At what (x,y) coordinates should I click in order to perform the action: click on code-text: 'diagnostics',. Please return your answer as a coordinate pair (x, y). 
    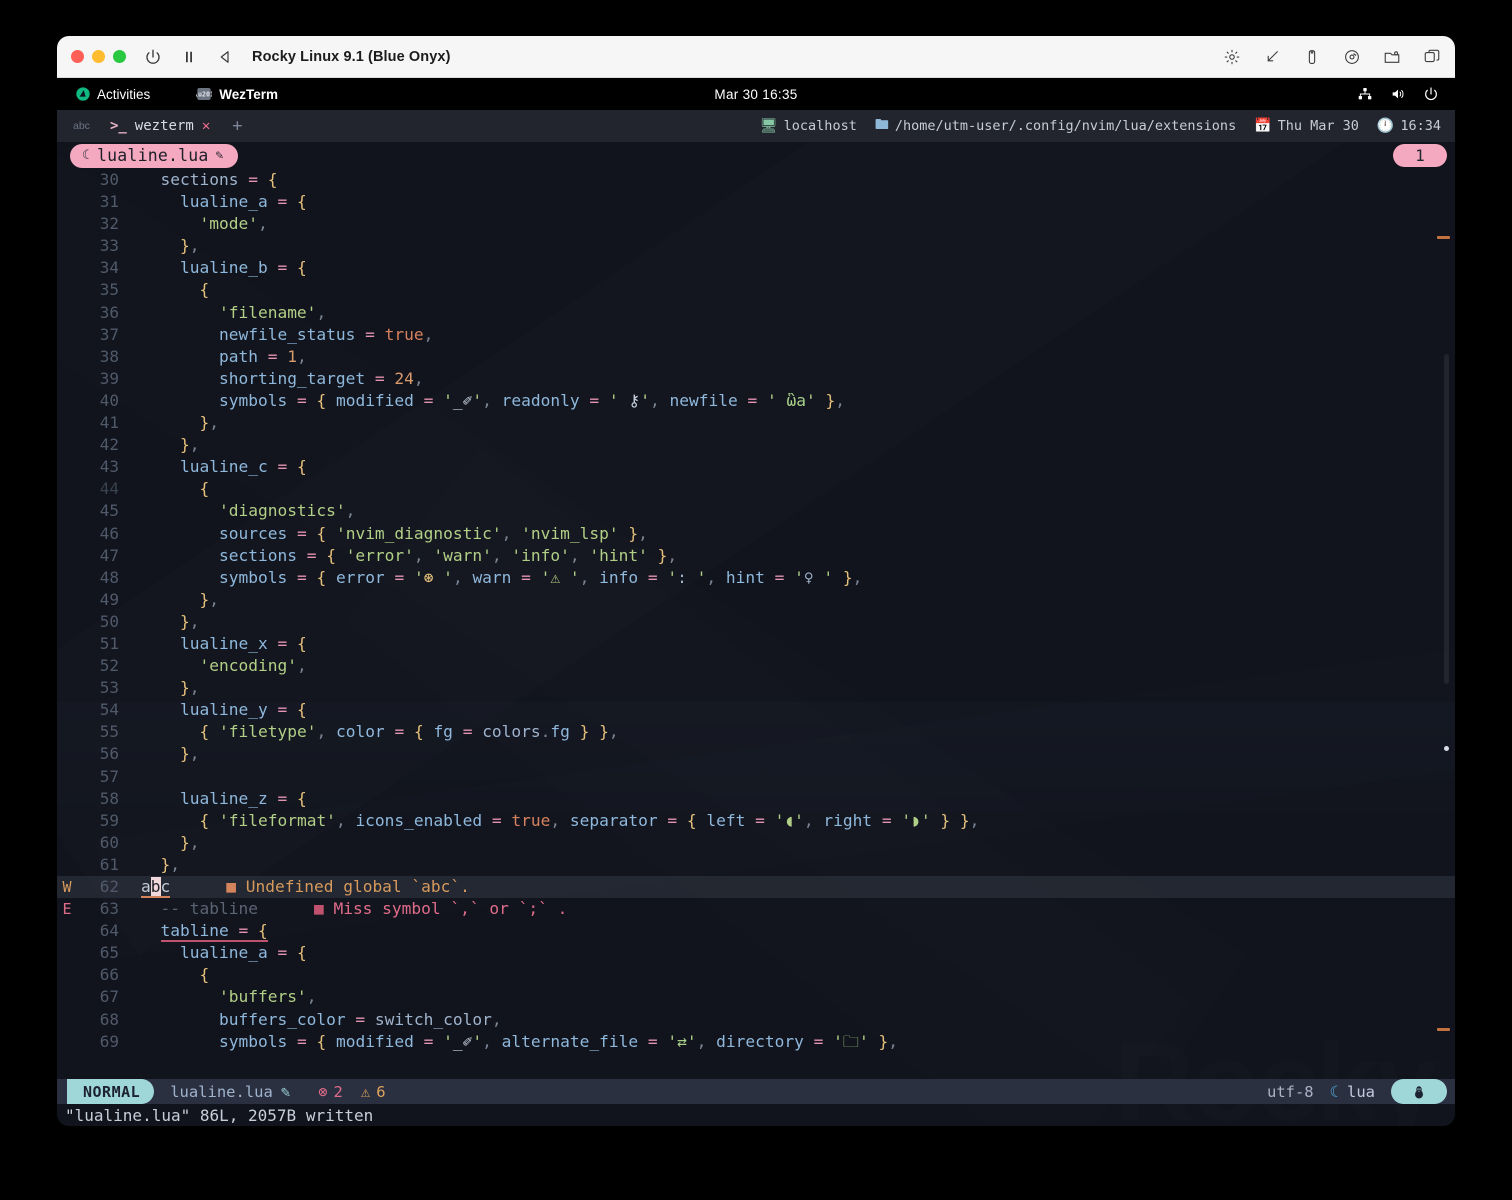
    Looking at the image, I should click on (287, 511).